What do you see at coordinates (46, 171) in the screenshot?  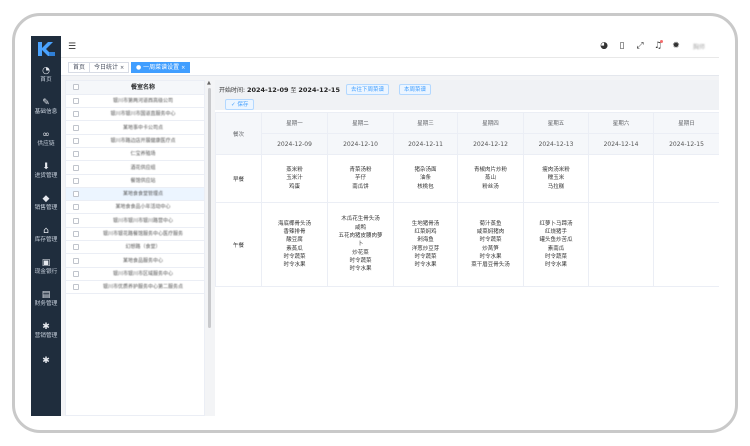 I see `sidebar-item-purchase: ⬇ 进货管理` at bounding box center [46, 171].